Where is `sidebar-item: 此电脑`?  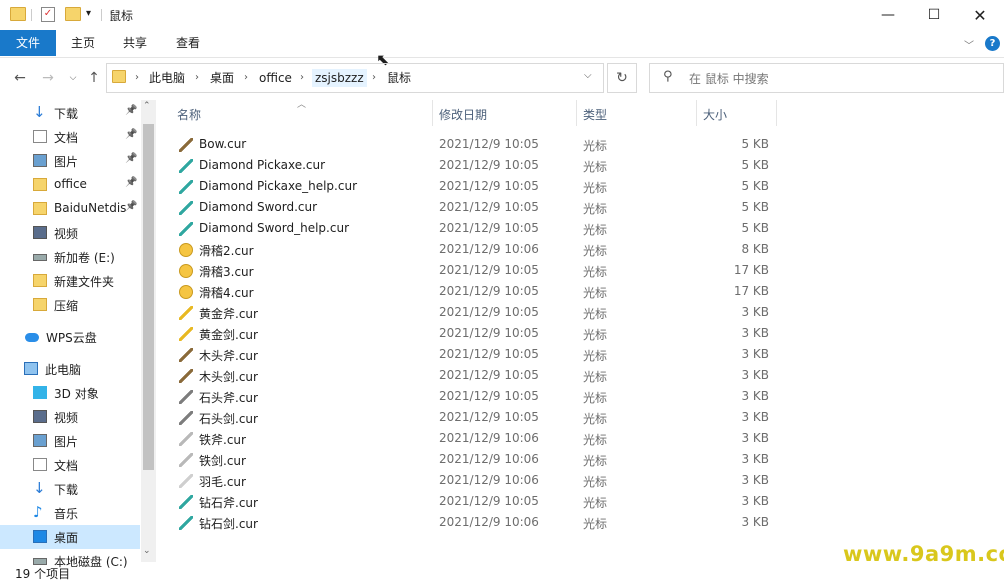 sidebar-item: 此电脑 is located at coordinates (70, 369).